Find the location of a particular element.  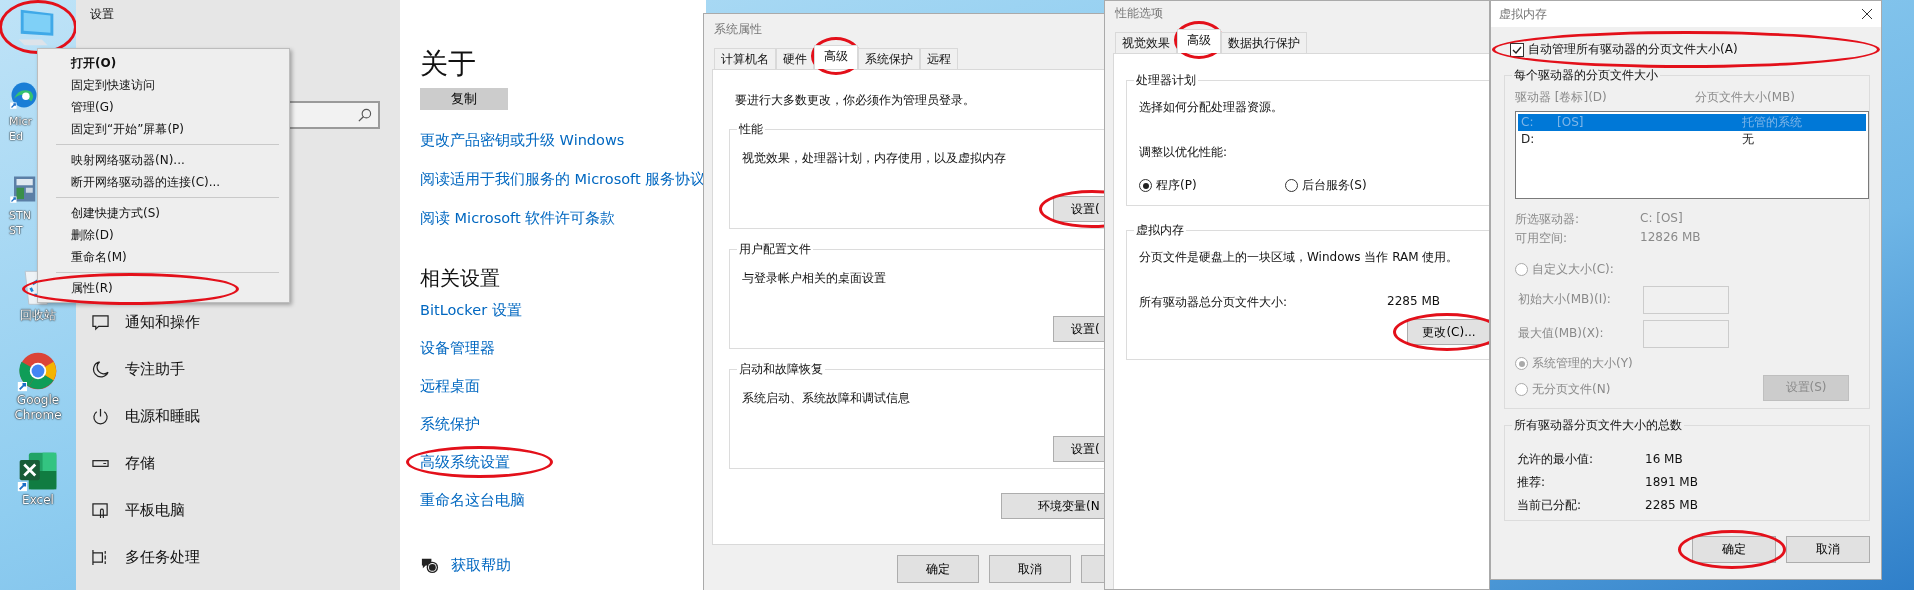

field-label: 初始大小(MB)(I): is located at coordinates (1564, 299).